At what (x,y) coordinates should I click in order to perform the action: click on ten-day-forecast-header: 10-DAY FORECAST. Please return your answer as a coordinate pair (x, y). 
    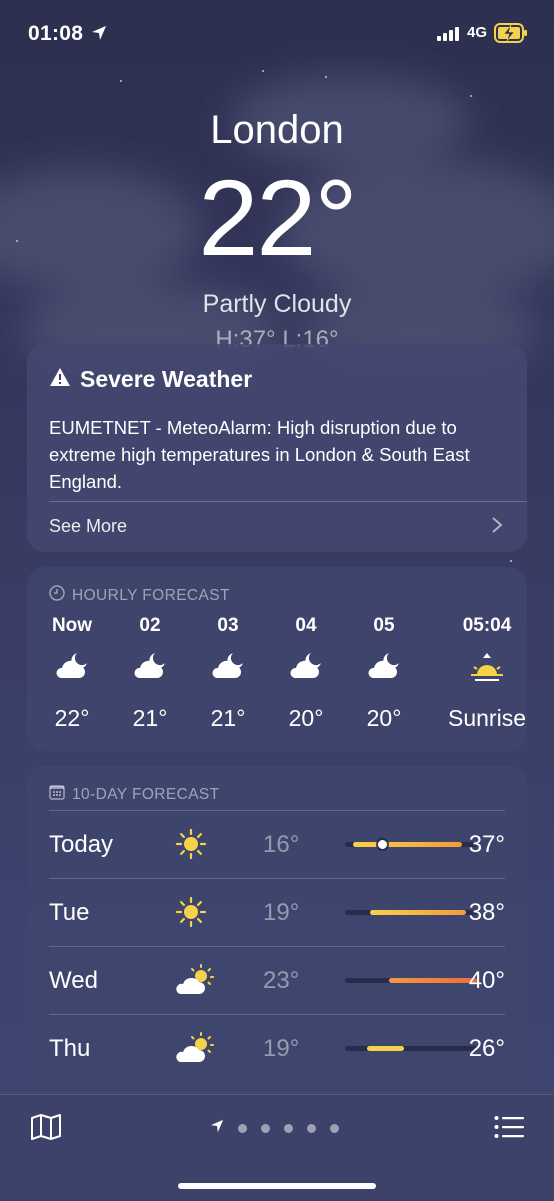
    Looking at the image, I should click on (134, 794).